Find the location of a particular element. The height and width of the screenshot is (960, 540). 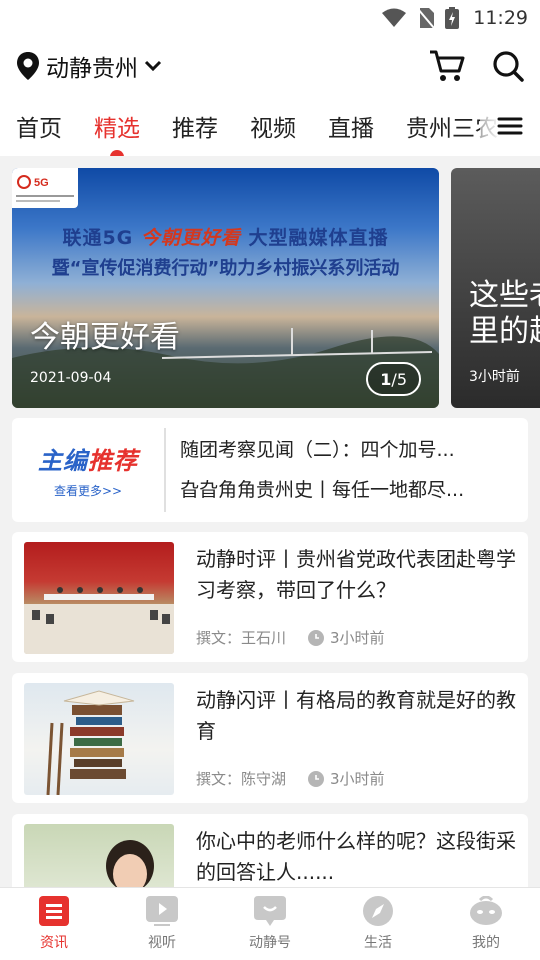

nav-news: 资讯 is located at coordinates (54, 924).